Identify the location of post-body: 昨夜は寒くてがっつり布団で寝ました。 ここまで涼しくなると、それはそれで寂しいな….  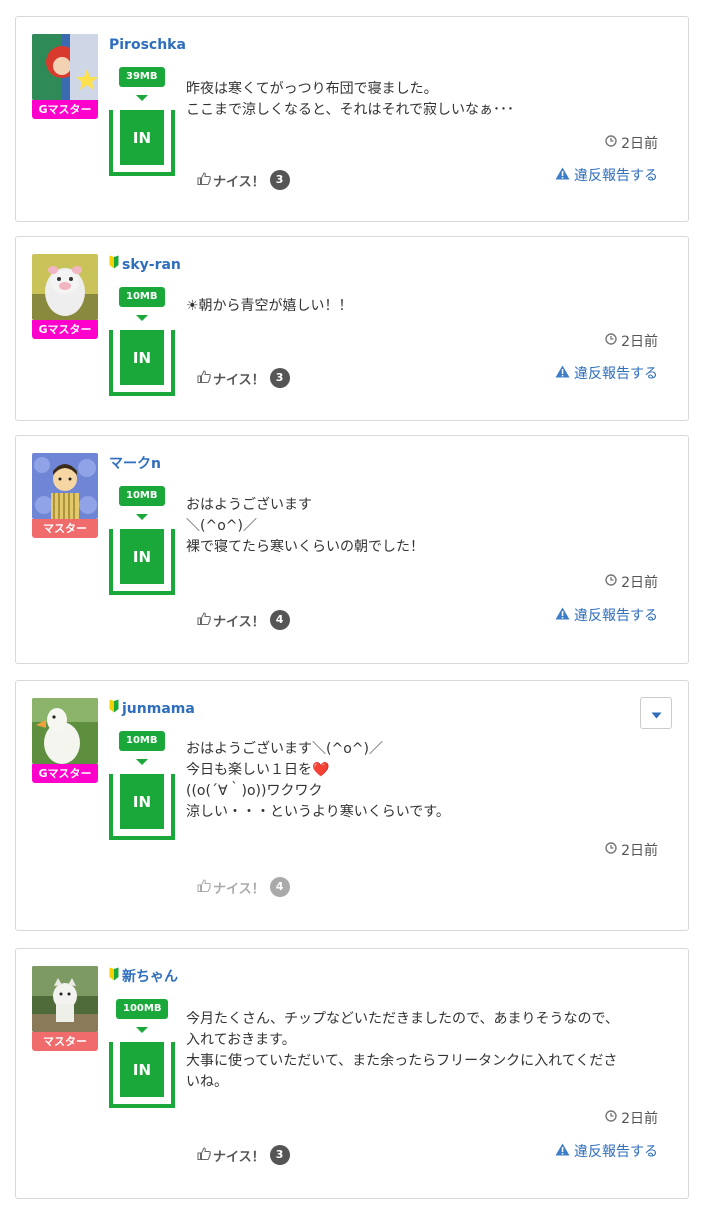
(427, 100).